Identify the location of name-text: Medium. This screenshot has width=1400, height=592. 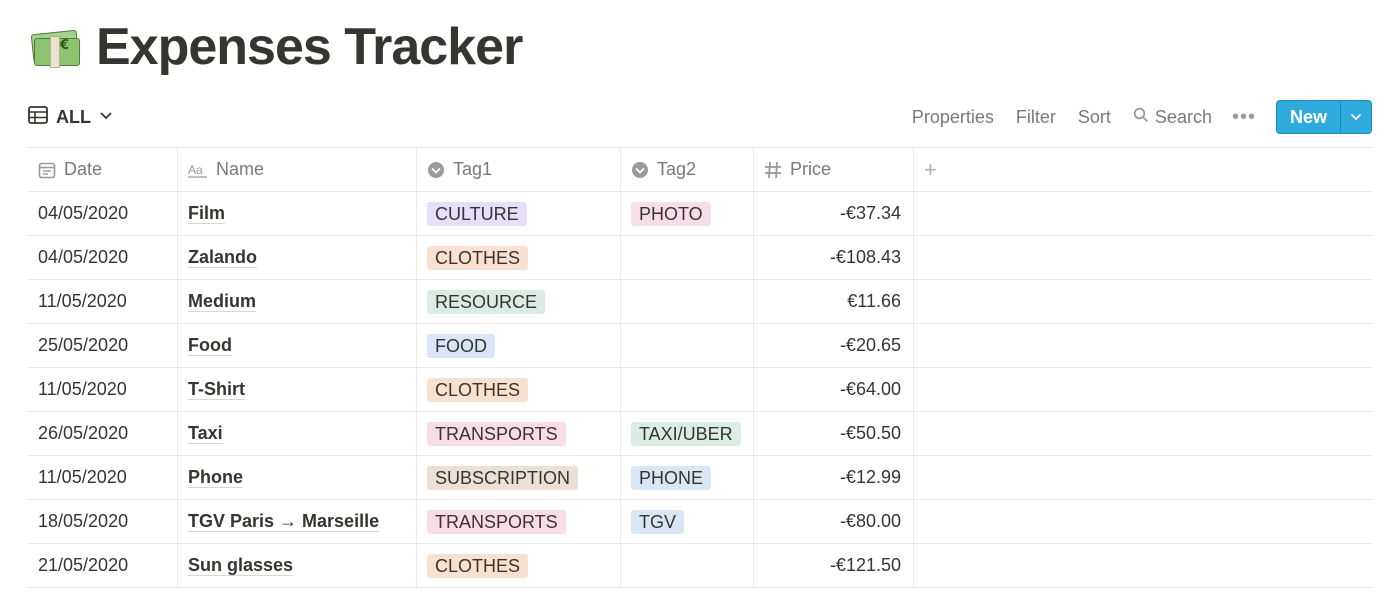
(222, 301).